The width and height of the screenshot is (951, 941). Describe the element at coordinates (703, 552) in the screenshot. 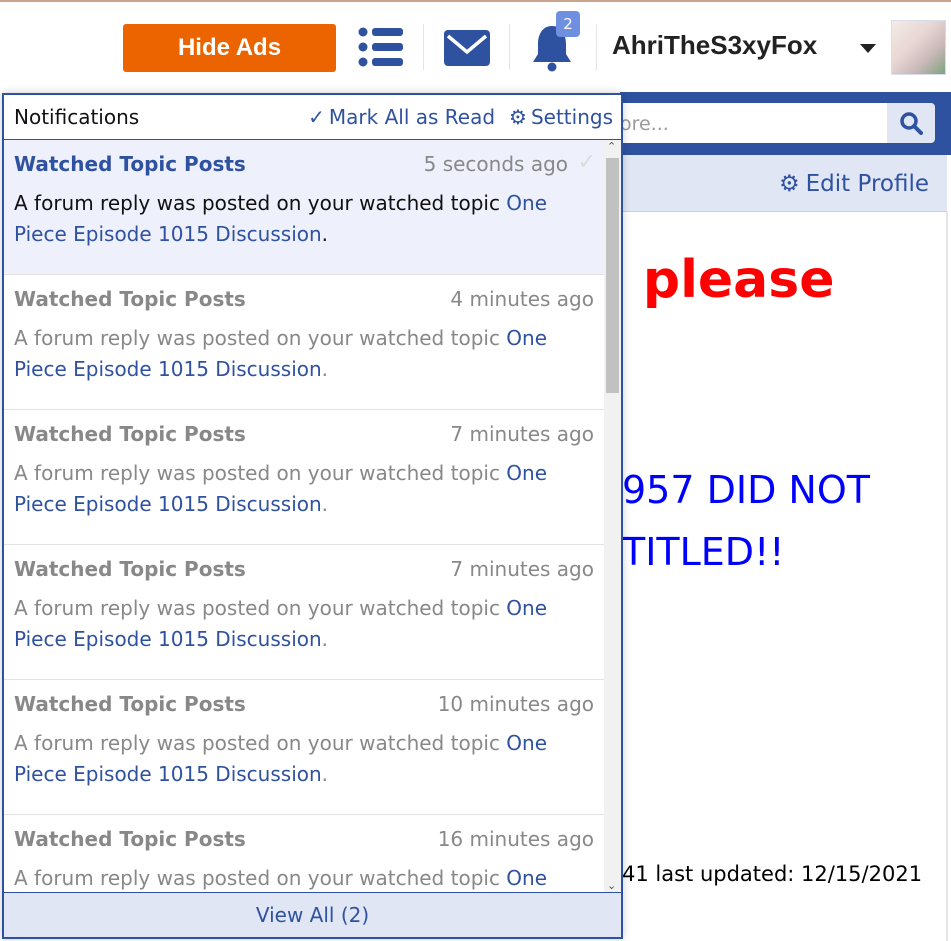

I see `notice-line-2: TITLED!!` at that location.